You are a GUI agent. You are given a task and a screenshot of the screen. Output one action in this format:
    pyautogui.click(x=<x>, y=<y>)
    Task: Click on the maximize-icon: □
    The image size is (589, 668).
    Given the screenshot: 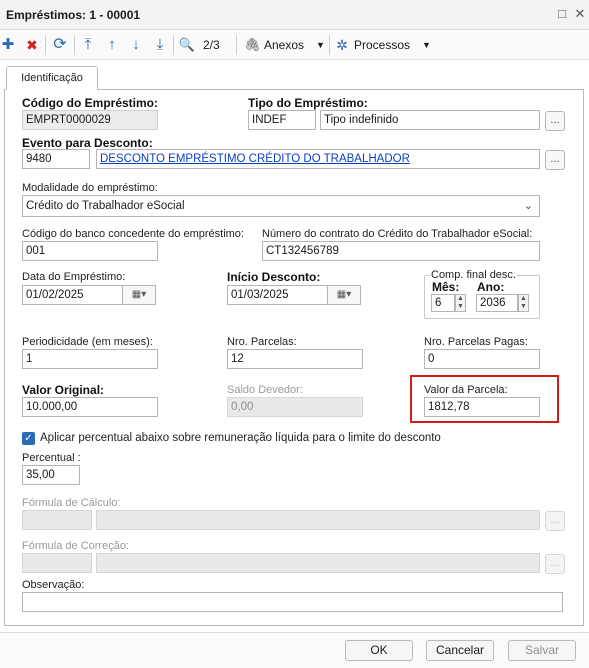 What is the action you would take?
    pyautogui.click(x=562, y=14)
    